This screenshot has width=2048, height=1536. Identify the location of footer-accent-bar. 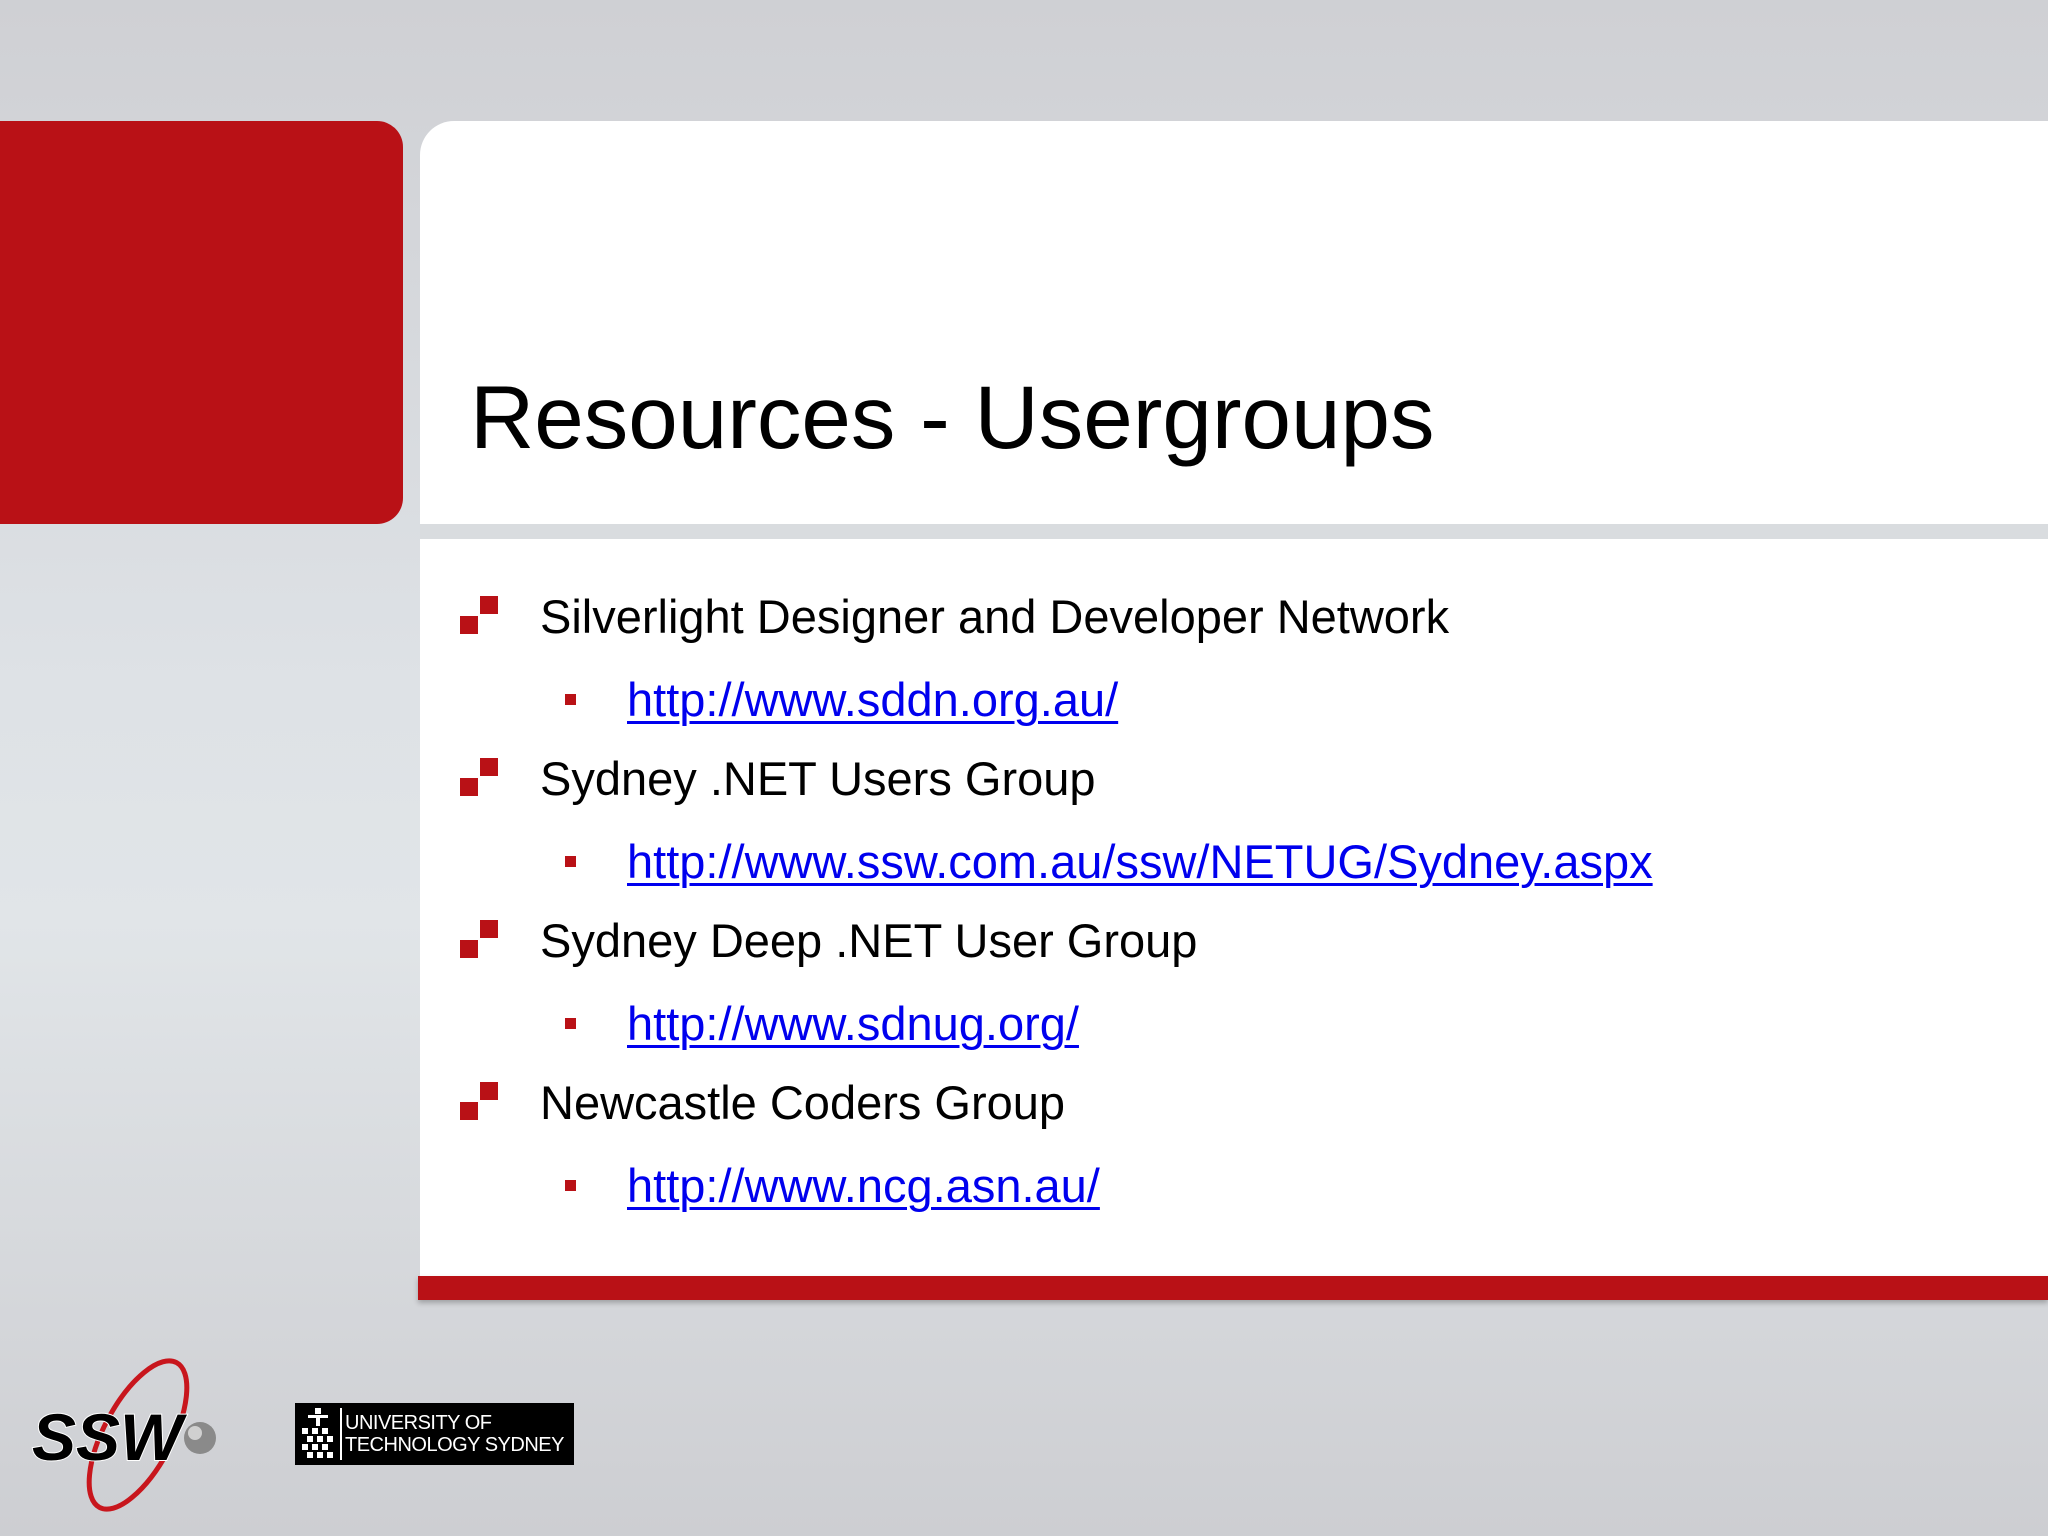
(1233, 1288).